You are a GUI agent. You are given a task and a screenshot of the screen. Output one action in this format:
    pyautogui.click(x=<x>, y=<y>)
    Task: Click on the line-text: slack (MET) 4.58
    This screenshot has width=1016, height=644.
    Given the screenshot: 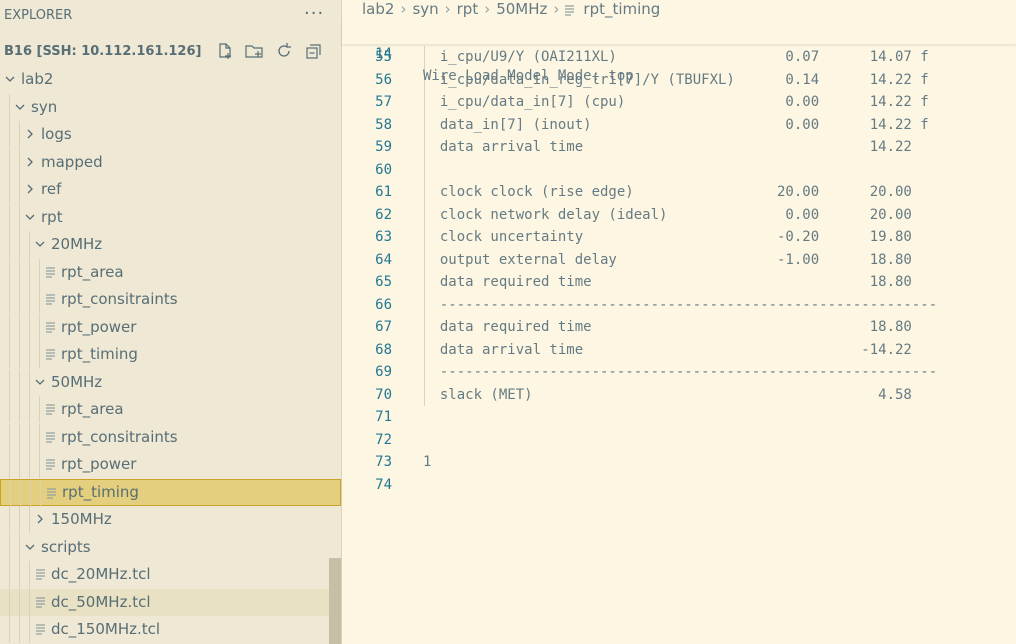 What is the action you would take?
    pyautogui.click(x=667, y=394)
    